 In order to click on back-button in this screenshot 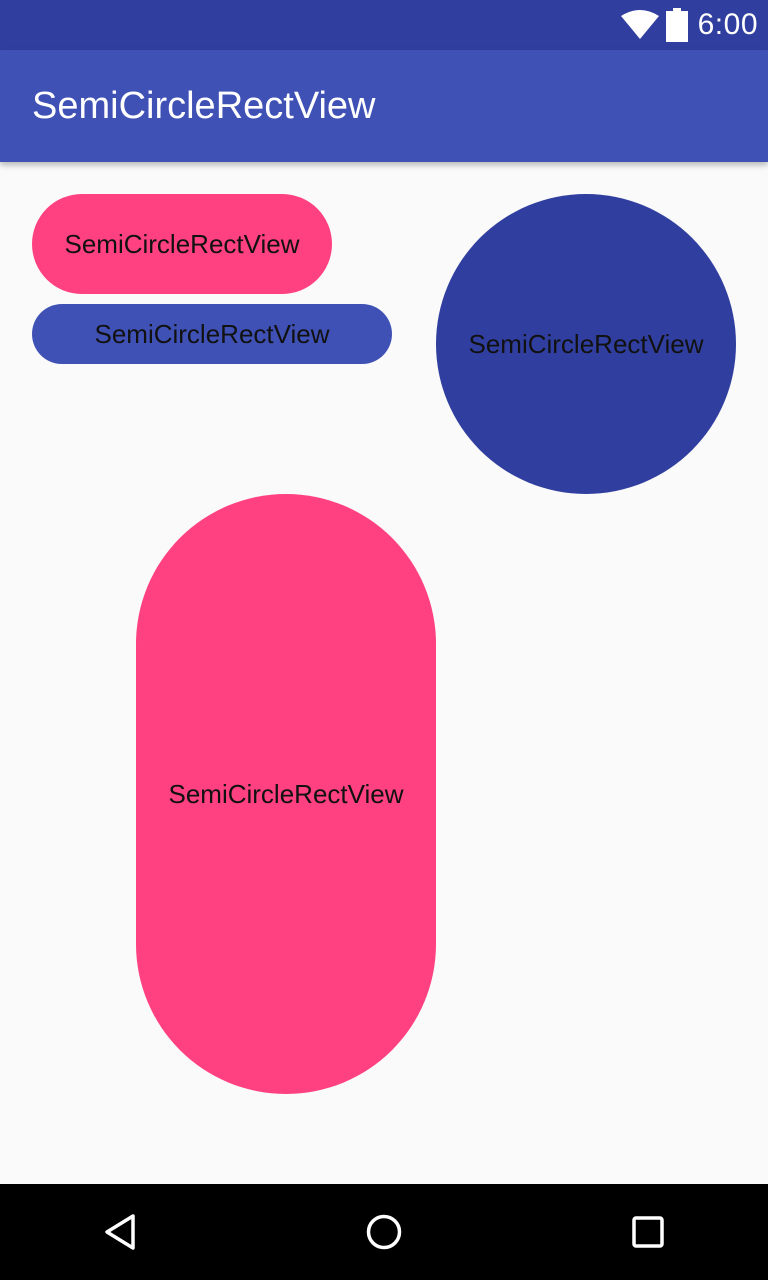, I will do `click(120, 1232)`.